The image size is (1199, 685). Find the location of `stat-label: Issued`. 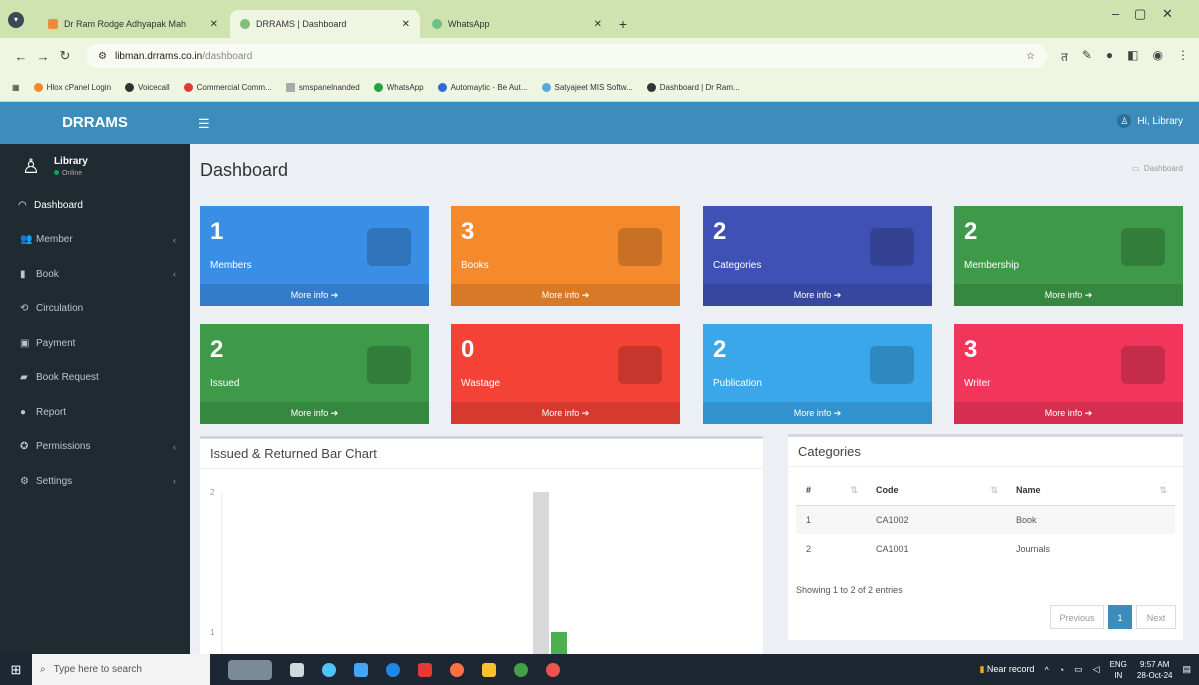

stat-label: Issued is located at coordinates (225, 383).